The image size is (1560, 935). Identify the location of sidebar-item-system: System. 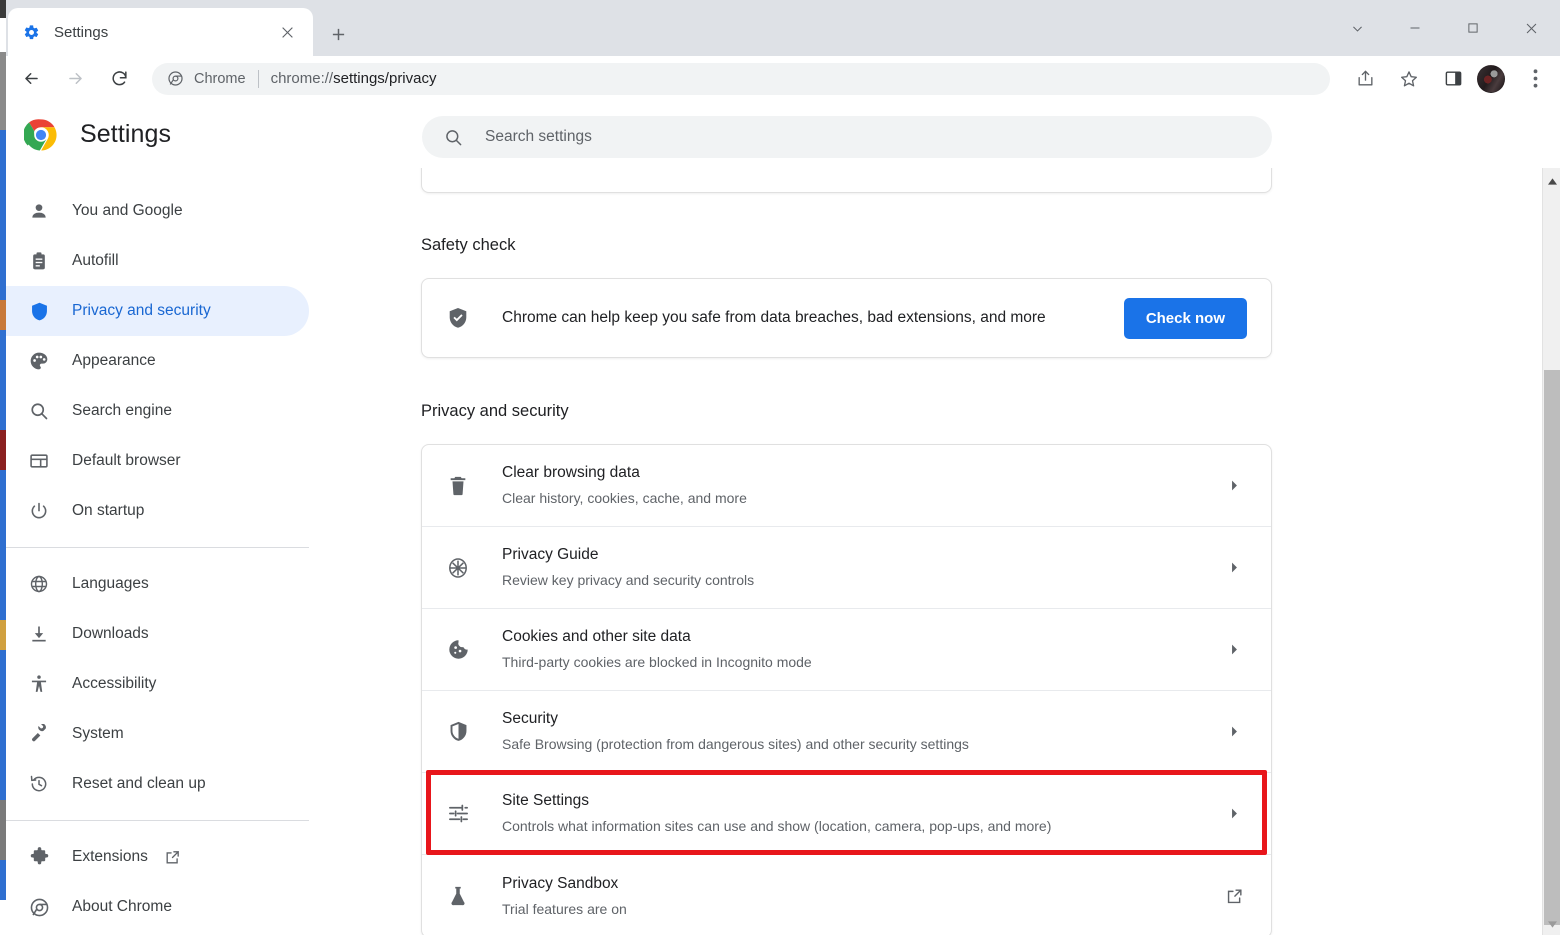
(154, 734).